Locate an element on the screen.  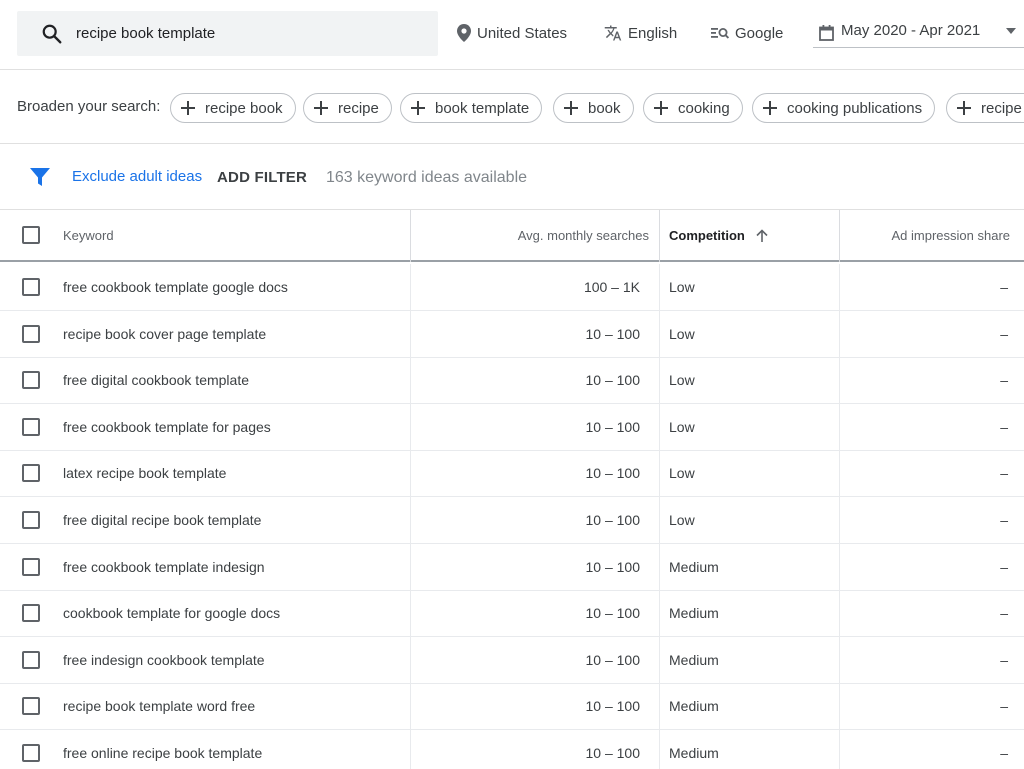
chip-recipe: recipe is located at coordinates (347, 108).